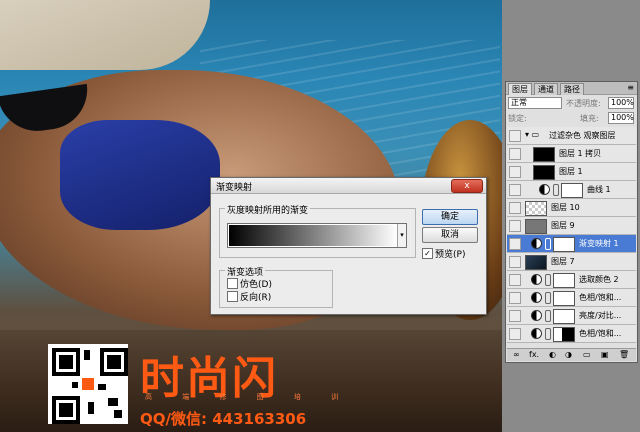 This screenshot has width=640, height=432. I want to click on fill-input: 100%, so click(621, 118).